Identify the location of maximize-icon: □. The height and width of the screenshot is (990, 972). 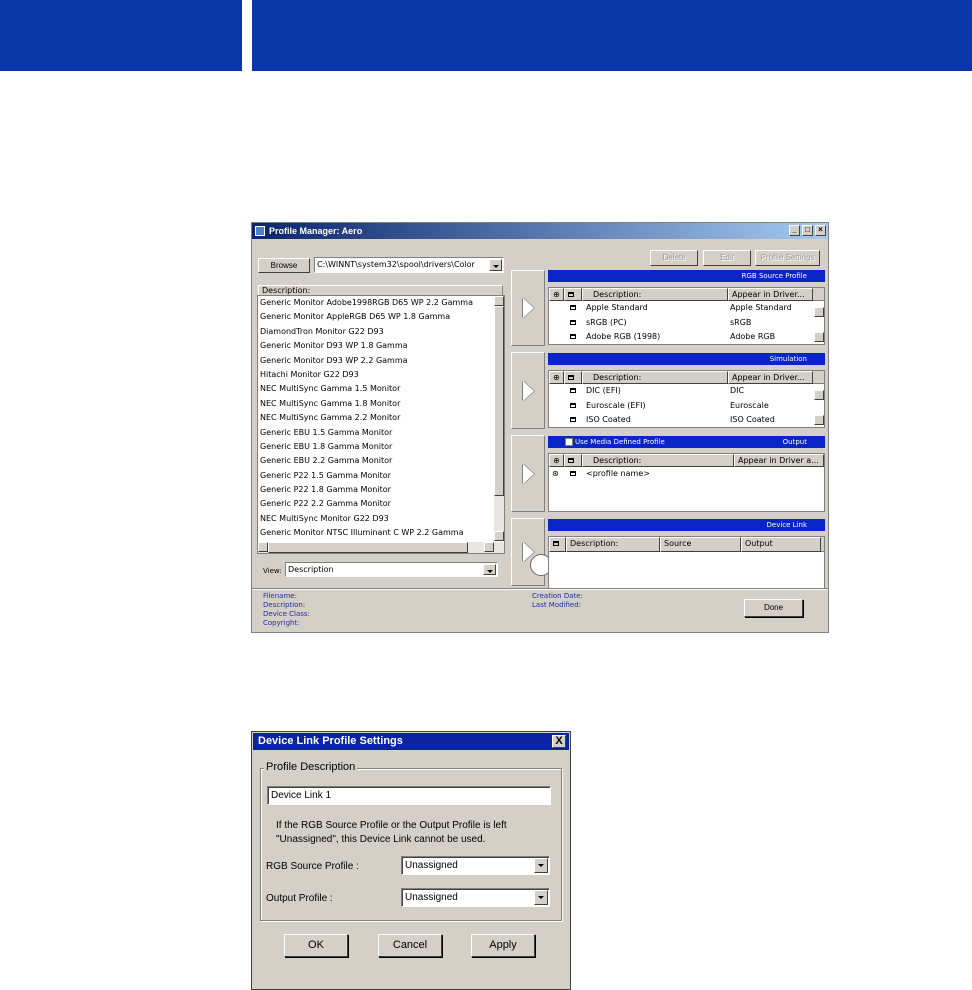
(807, 230).